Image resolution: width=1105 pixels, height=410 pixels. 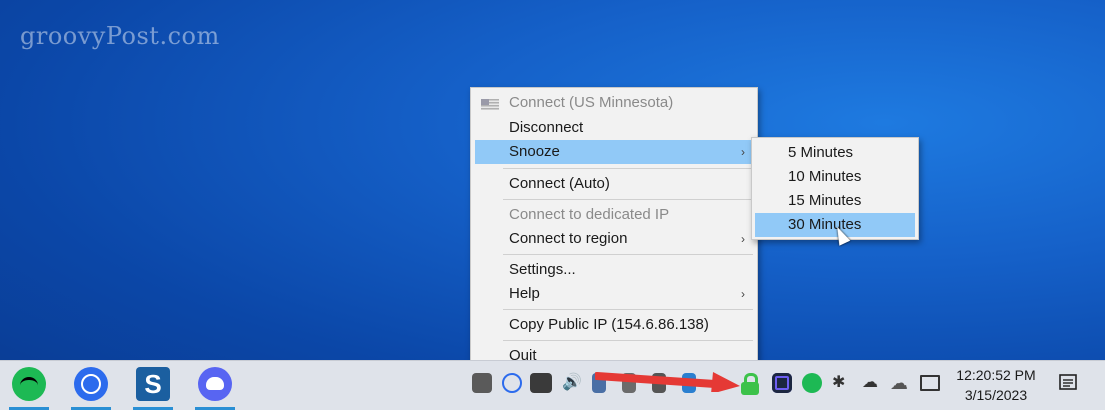 I want to click on menu-item-label: Connect to dedicated IP, so click(x=589, y=214).